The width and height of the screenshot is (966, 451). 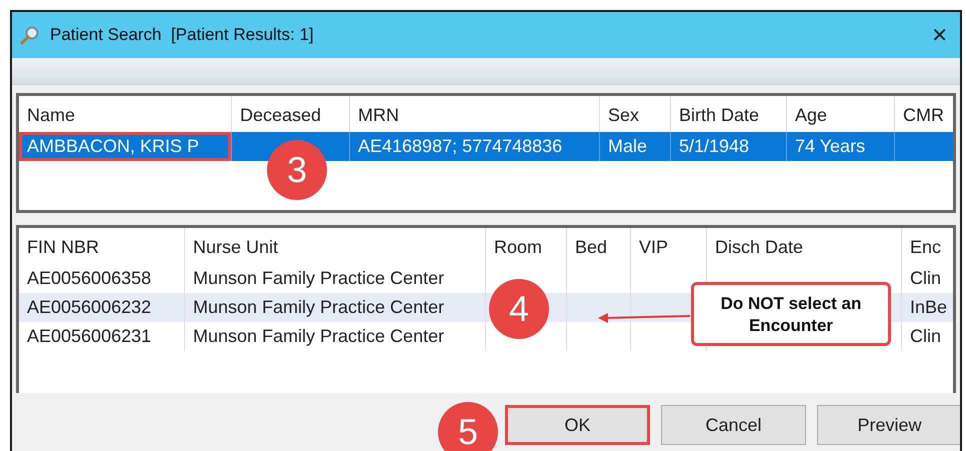 What do you see at coordinates (888, 425) in the screenshot?
I see `dialog-button: Preview` at bounding box center [888, 425].